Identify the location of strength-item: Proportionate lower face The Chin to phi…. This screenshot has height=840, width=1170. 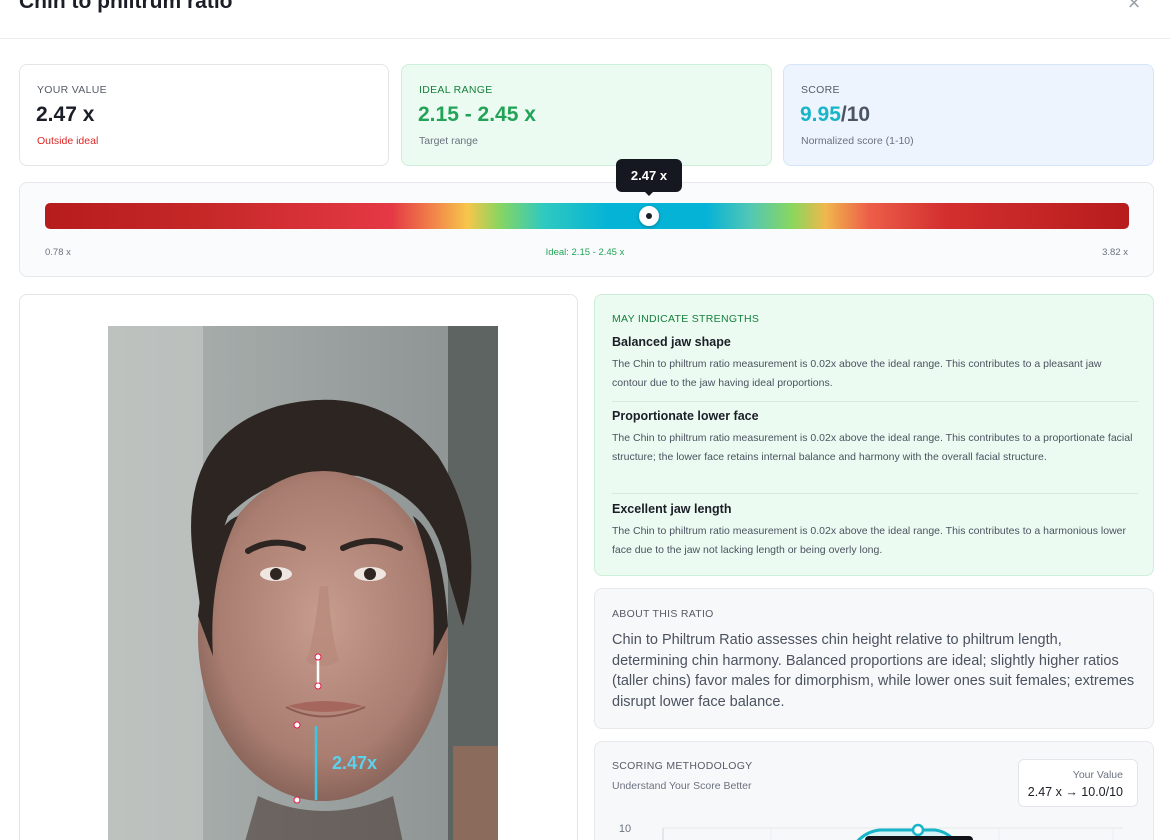
(875, 437).